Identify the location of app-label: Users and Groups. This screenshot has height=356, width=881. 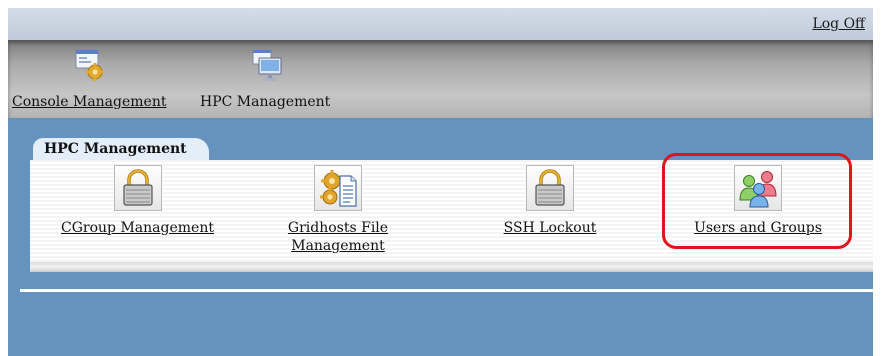
(758, 228).